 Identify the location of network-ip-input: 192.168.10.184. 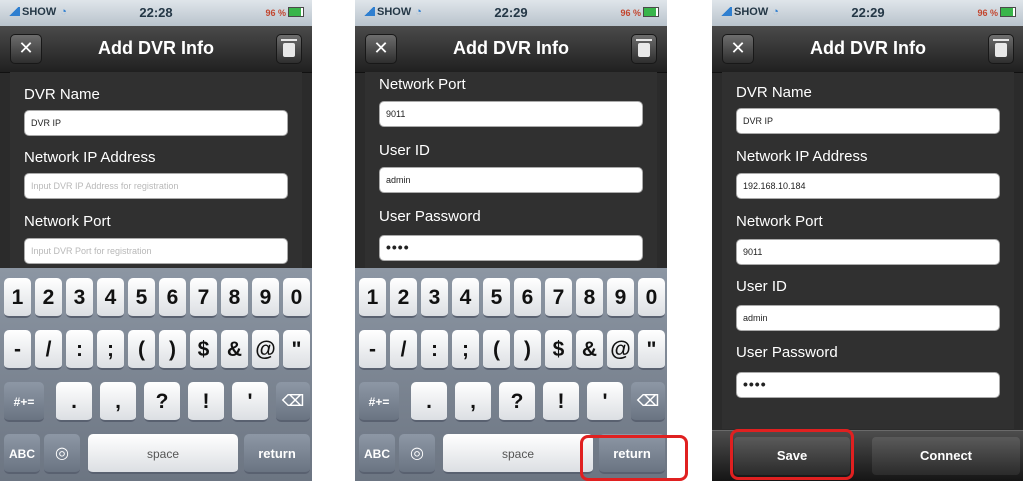
(868, 186).